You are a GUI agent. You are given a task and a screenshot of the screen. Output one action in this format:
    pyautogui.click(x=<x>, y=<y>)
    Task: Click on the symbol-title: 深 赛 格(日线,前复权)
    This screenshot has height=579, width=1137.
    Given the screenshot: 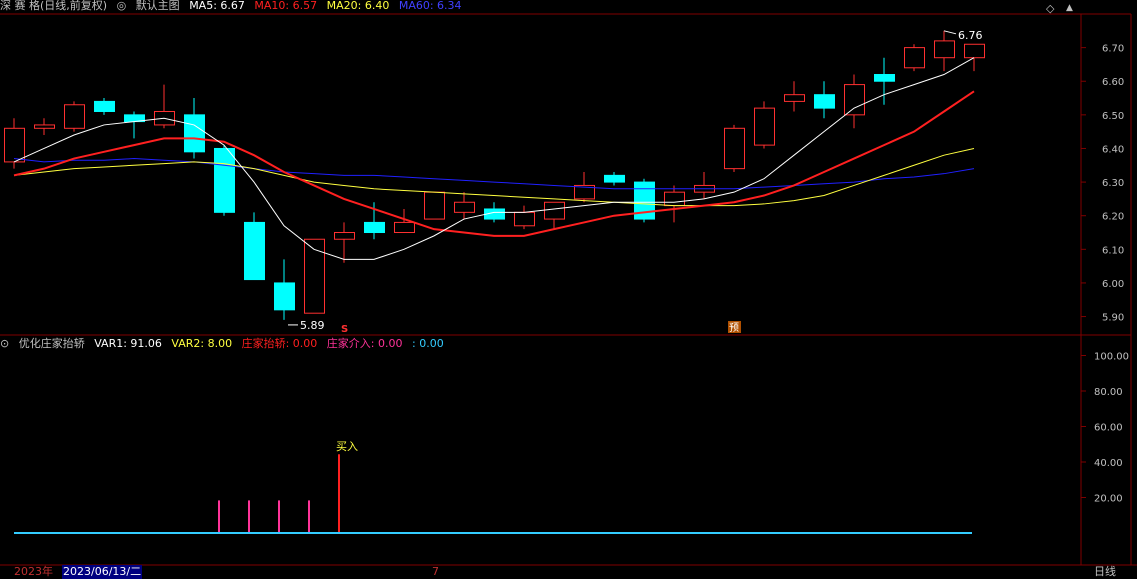 What is the action you would take?
    pyautogui.click(x=53, y=6)
    